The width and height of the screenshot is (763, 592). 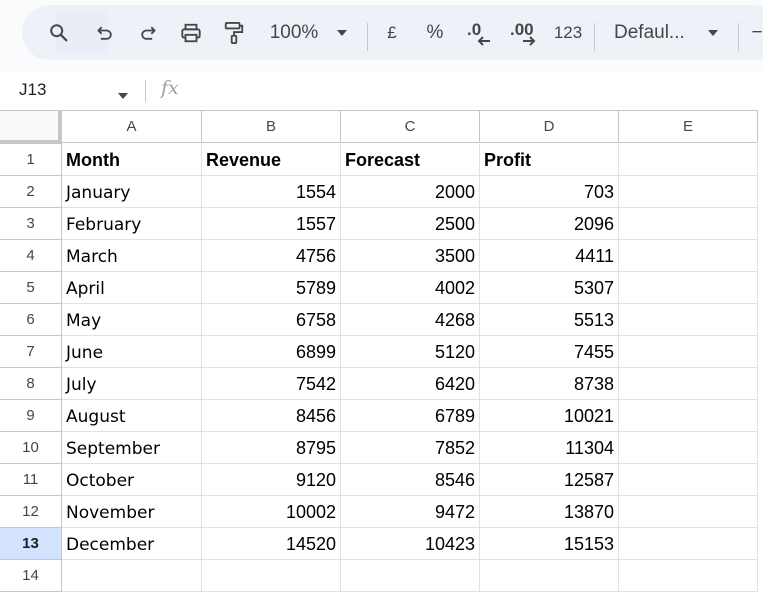 I want to click on row-header-8: 8, so click(x=31, y=384).